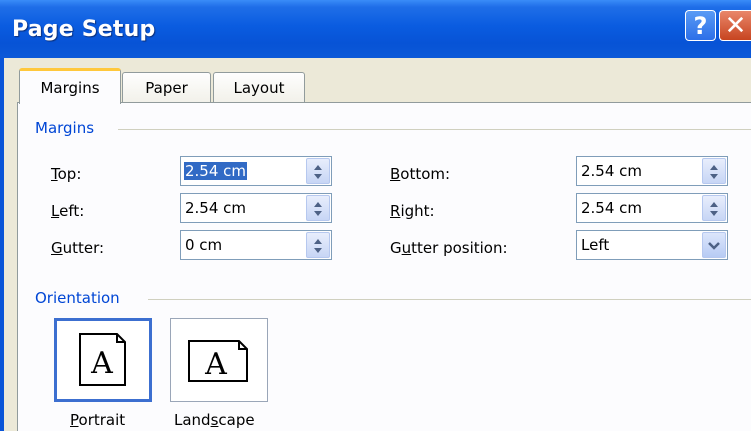  What do you see at coordinates (68, 211) in the screenshot?
I see `left-label: Left:` at bounding box center [68, 211].